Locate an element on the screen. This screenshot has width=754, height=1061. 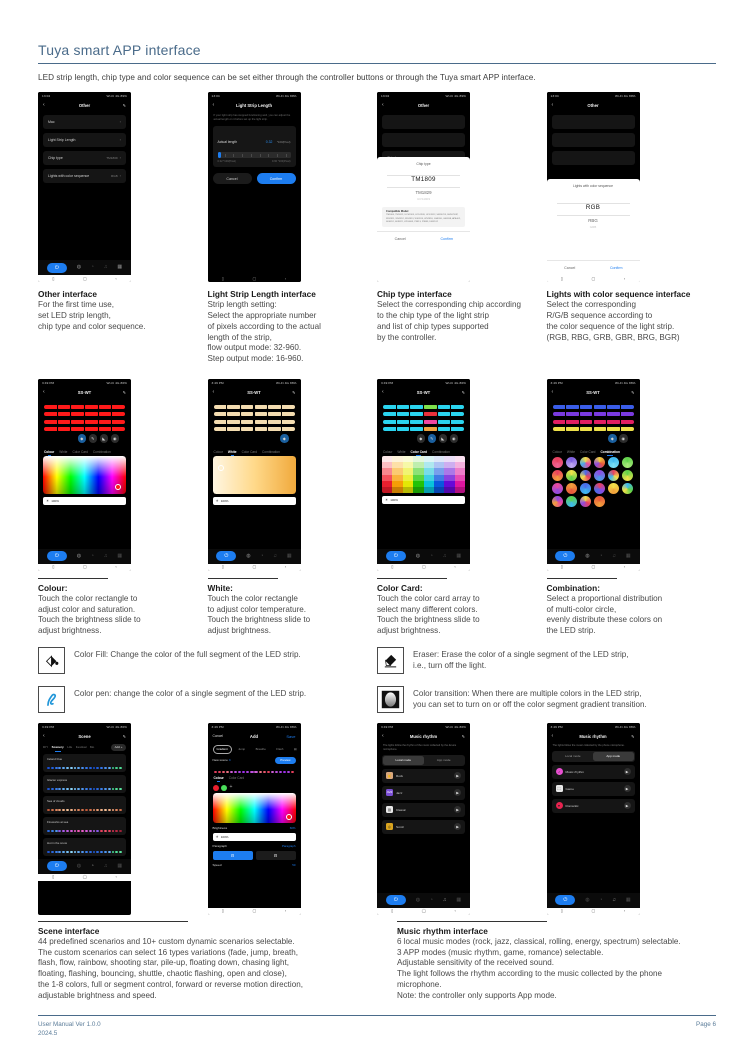
picker-knob is located at coordinates (220, 467).